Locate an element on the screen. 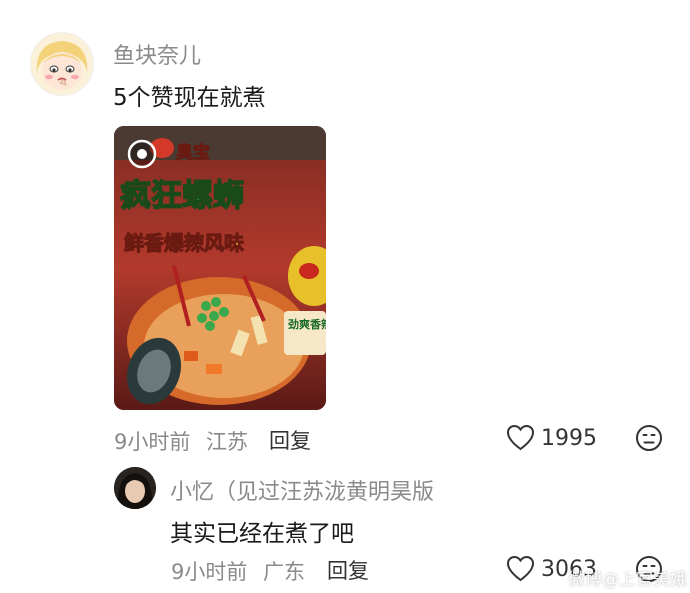  comment-text: 5个赞现在就煮 is located at coordinates (189, 98).